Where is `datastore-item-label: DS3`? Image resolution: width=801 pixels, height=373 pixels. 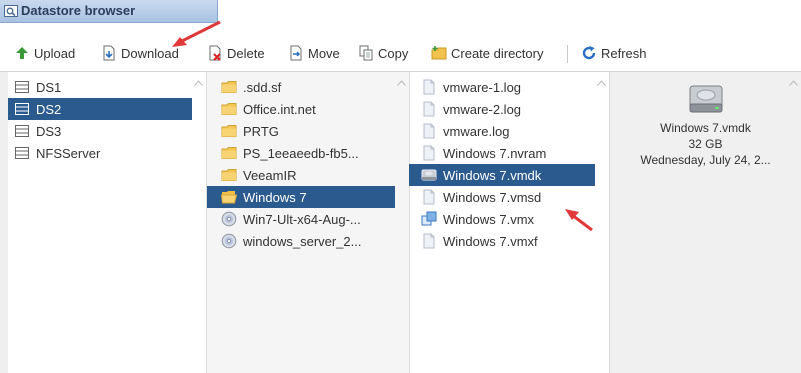 datastore-item-label: DS3 is located at coordinates (49, 131).